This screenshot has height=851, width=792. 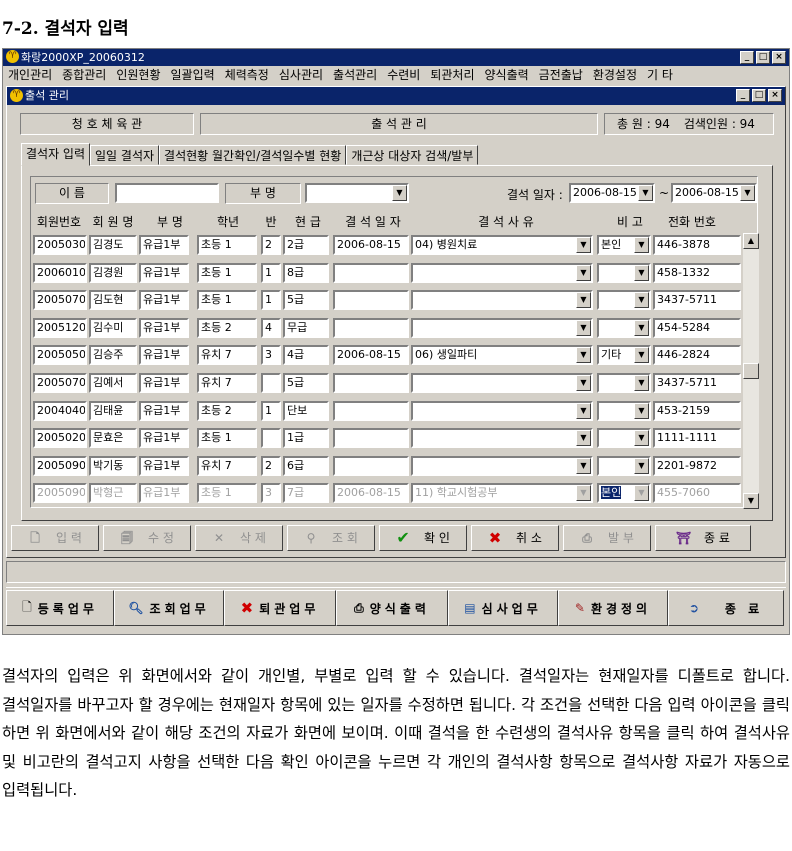 I want to click on table-cell: 기타 ▼, so click(x=624, y=355).